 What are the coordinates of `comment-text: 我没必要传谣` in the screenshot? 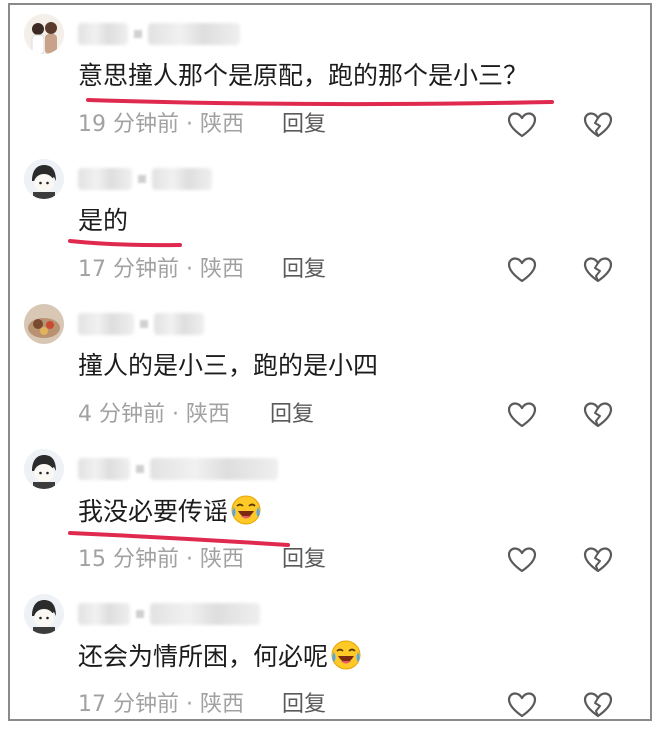 It's located at (170, 511).